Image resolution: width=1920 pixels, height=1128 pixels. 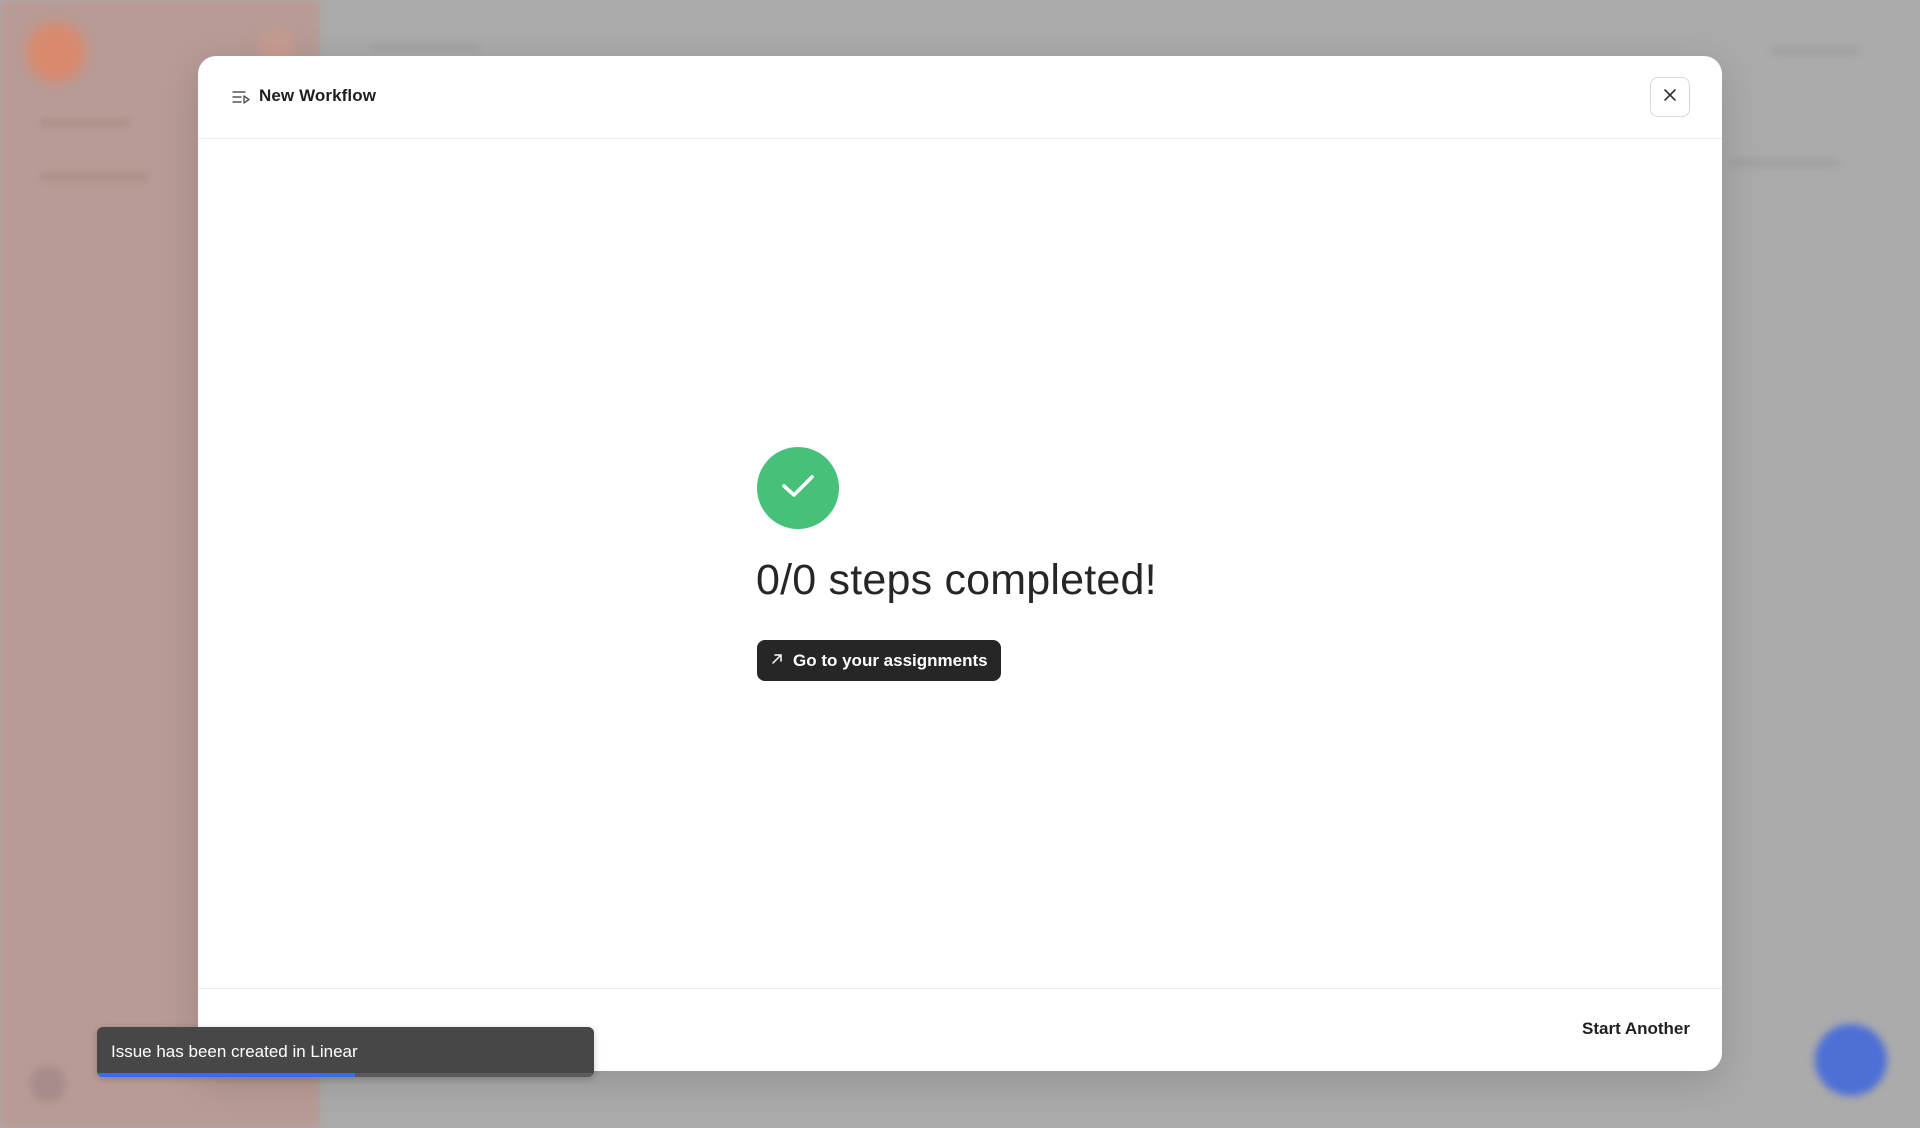 I want to click on background-breadcrumb, so click(x=425, y=47).